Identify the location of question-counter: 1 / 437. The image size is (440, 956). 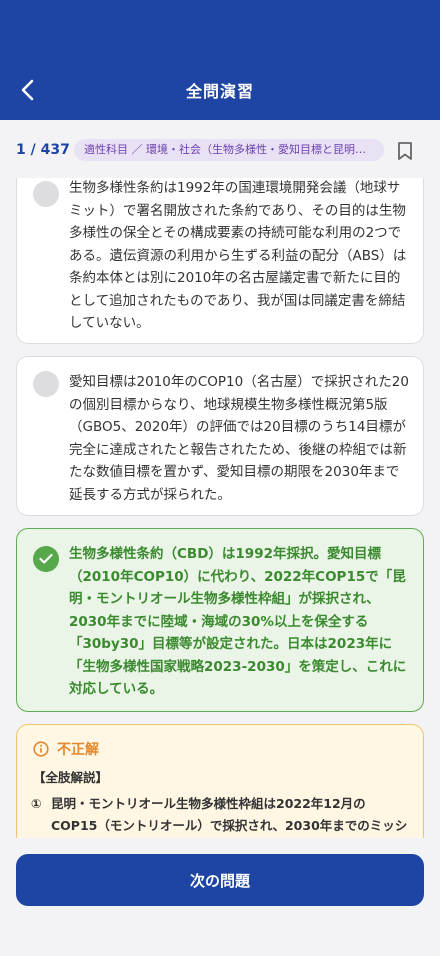
(43, 150).